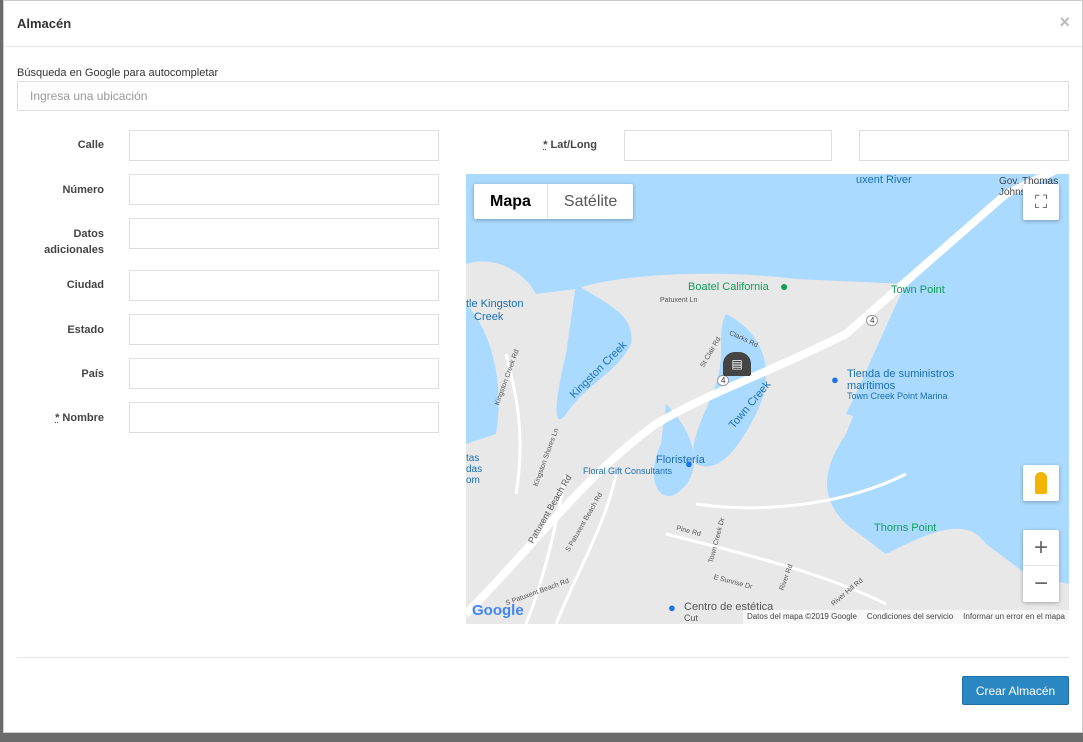 This screenshot has width=1083, height=742. I want to click on tas-label: tas, so click(473, 458).